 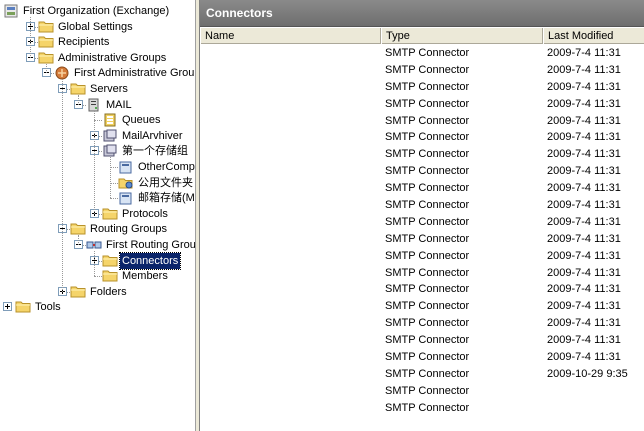 I want to click on tree-node-label: Global Settings, so click(x=95, y=27).